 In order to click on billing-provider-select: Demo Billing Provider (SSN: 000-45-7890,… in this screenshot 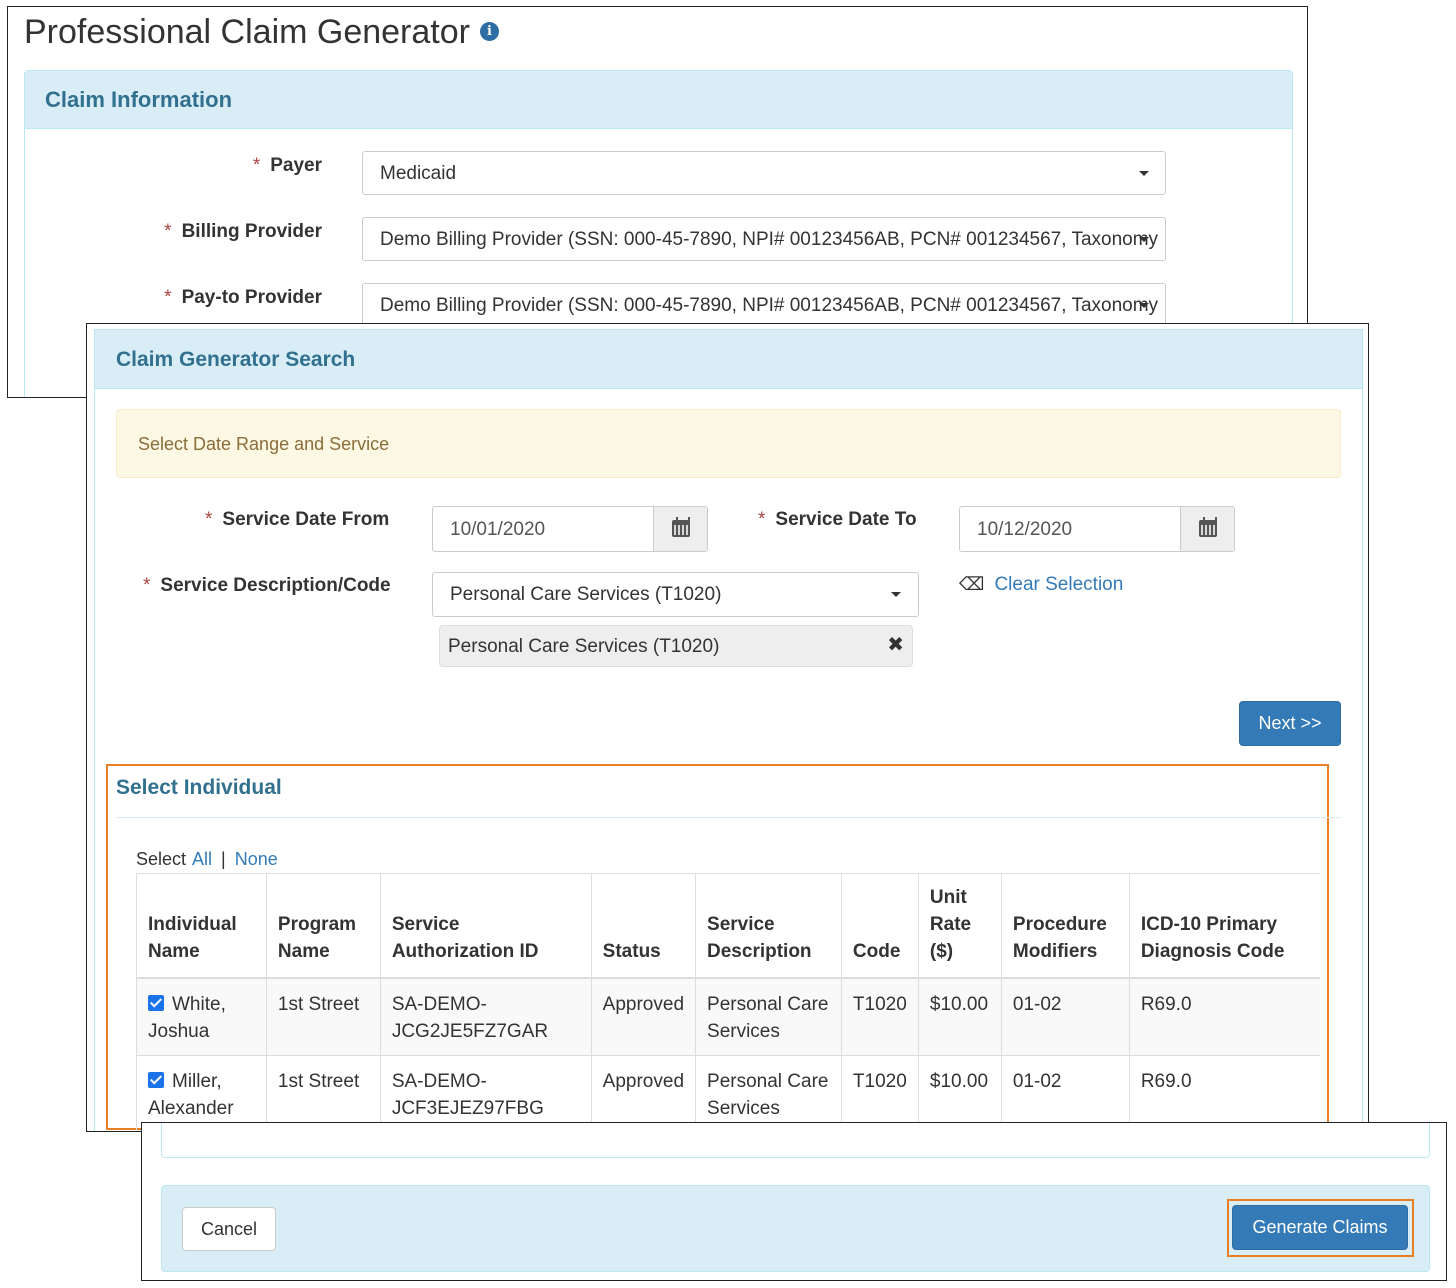, I will do `click(764, 239)`.